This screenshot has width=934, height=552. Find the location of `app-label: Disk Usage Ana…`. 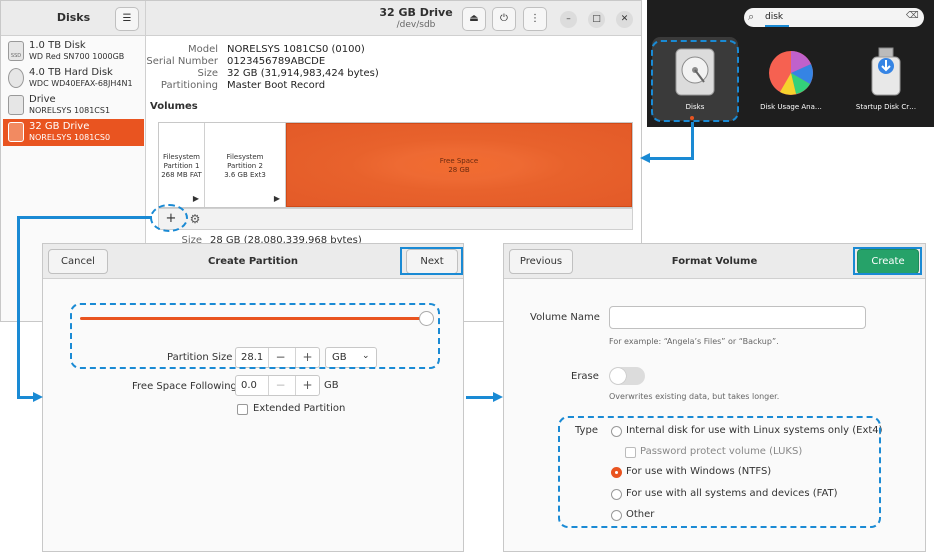

app-label: Disk Usage Ana… is located at coordinates (791, 107).